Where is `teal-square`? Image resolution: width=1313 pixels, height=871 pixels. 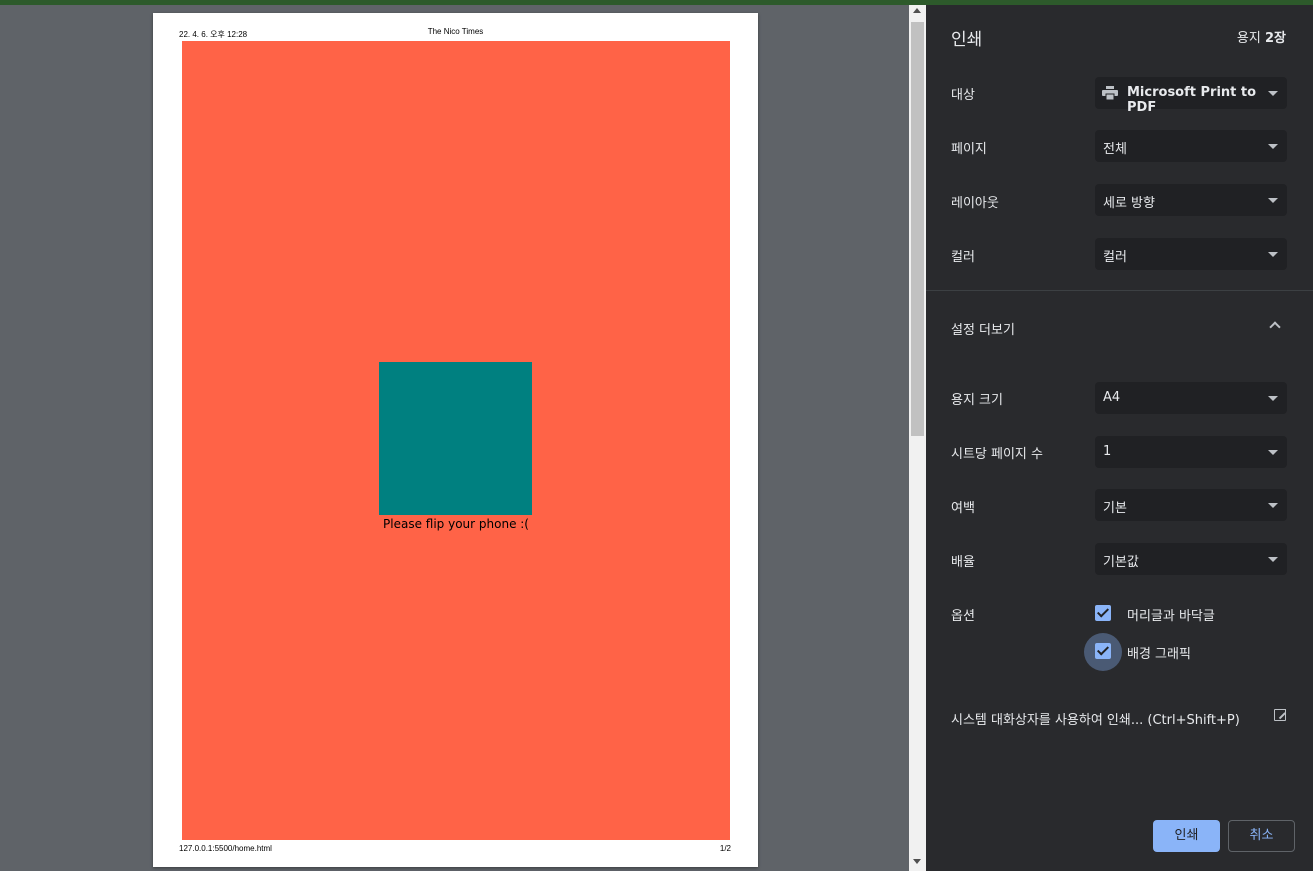 teal-square is located at coordinates (455, 438).